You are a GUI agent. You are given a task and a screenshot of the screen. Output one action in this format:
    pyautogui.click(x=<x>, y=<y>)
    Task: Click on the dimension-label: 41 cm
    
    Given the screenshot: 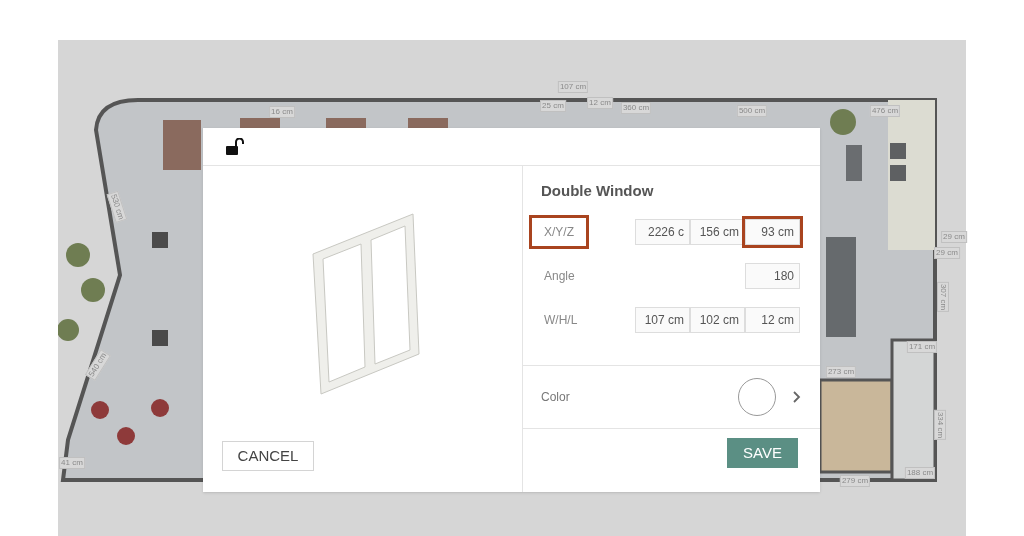 What is the action you would take?
    pyautogui.click(x=72, y=463)
    